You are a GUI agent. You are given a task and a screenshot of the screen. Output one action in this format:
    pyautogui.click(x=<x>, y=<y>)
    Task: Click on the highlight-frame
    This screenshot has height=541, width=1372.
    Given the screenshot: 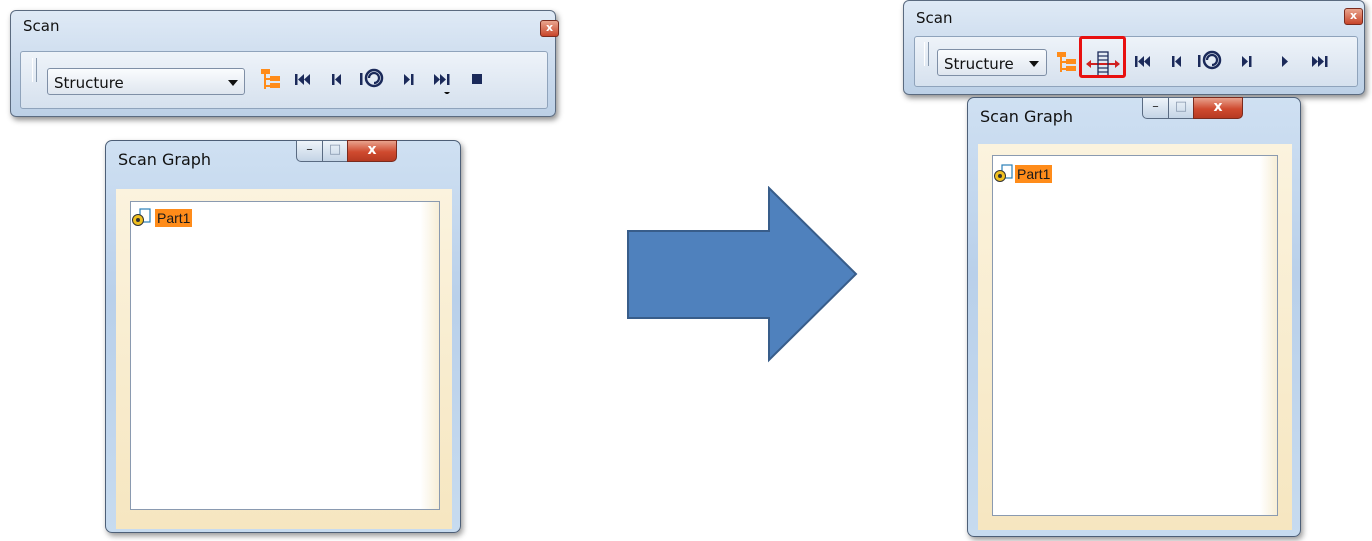 What is the action you would take?
    pyautogui.click(x=1102, y=57)
    